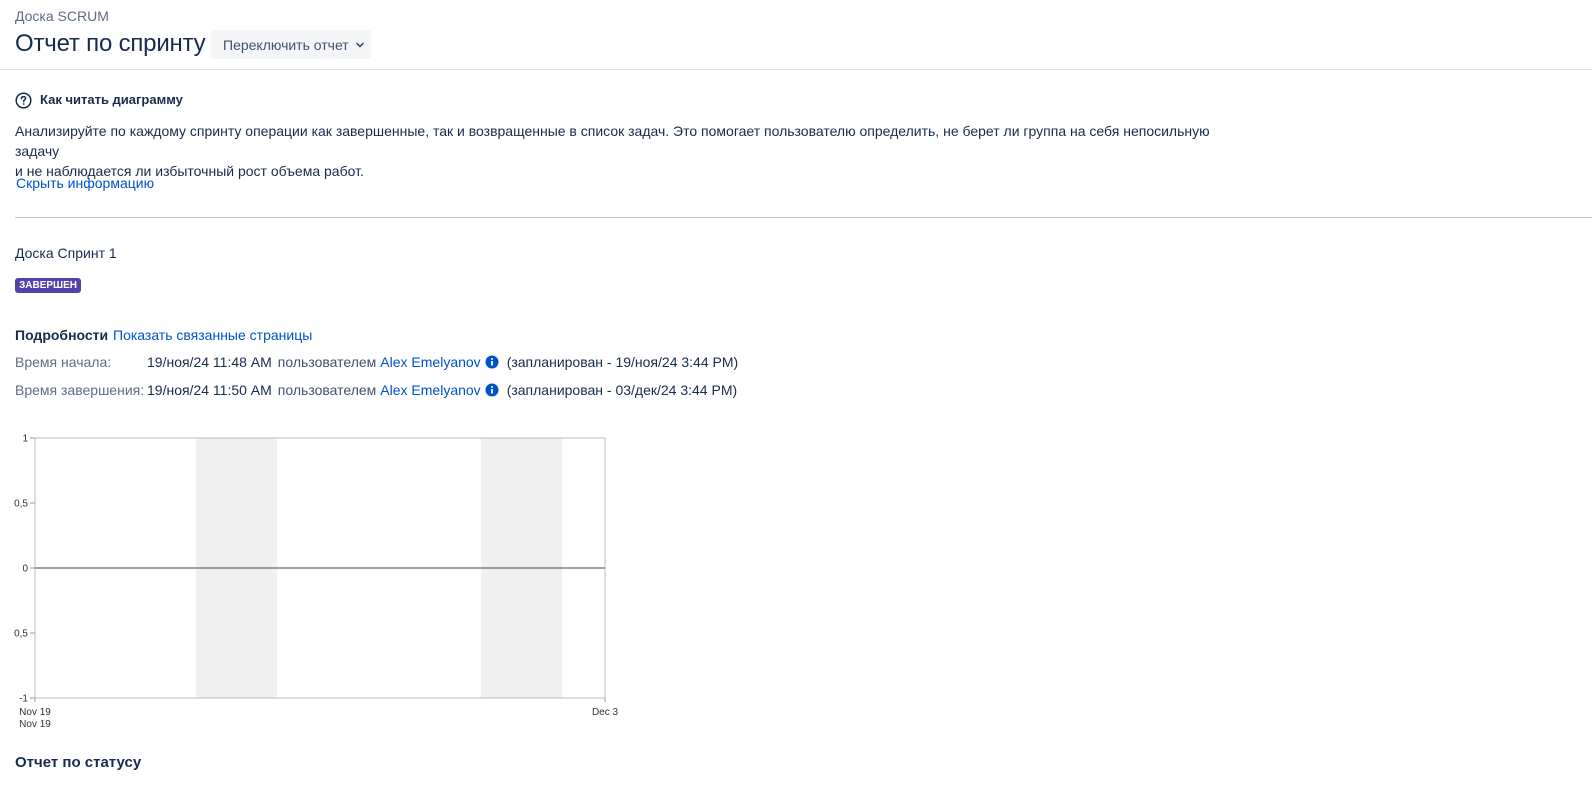 This screenshot has height=811, width=1592. What do you see at coordinates (35, 724) in the screenshot?
I see `x-start-label: Nov 19` at bounding box center [35, 724].